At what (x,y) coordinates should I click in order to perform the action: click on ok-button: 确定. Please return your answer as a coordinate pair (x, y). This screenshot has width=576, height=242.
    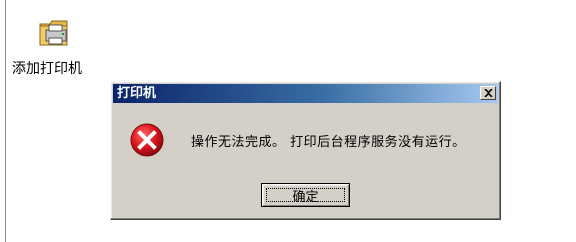
    Looking at the image, I should click on (305, 195).